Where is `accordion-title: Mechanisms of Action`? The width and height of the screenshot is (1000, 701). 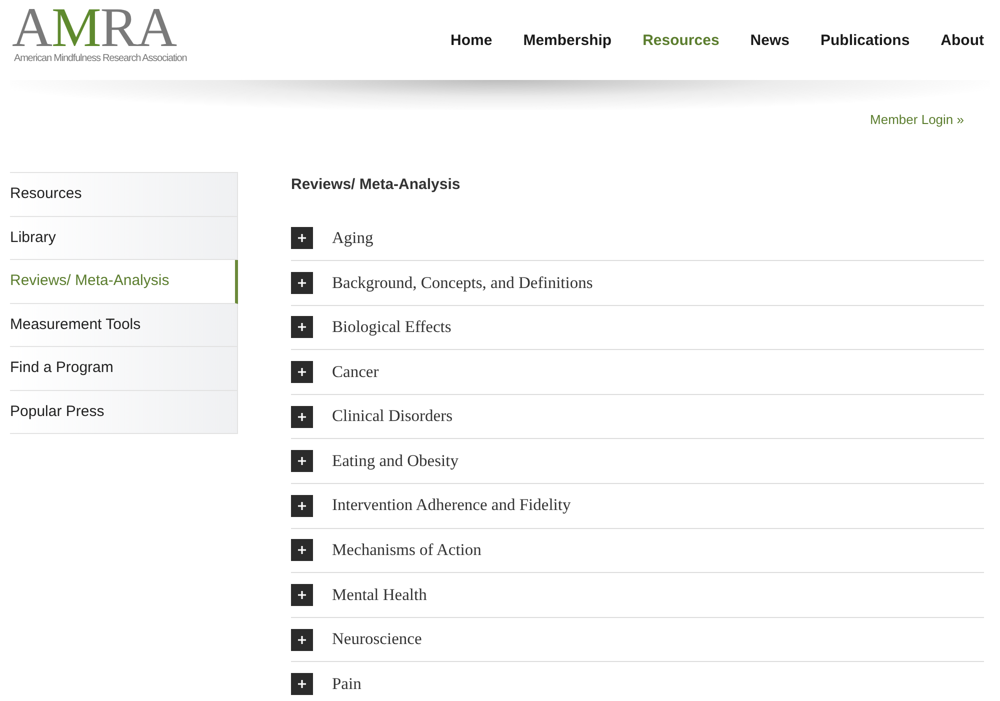
accordion-title: Mechanisms of Action is located at coordinates (407, 550).